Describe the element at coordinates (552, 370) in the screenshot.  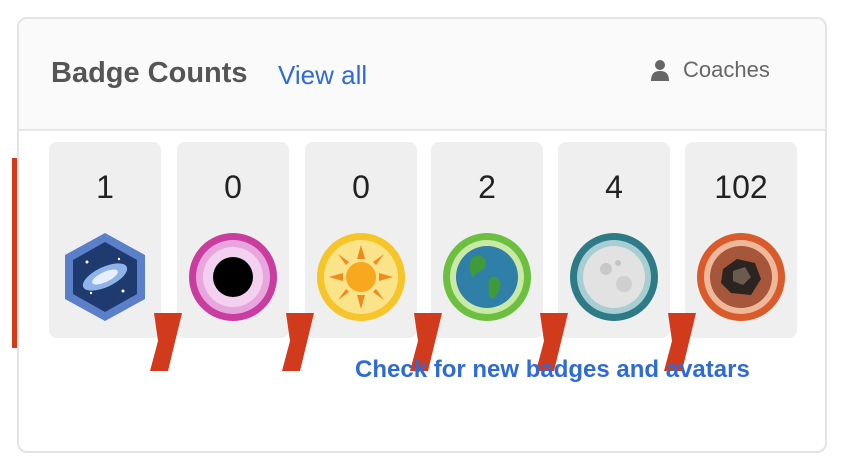
I see `check-new-badges-link: Check for new badges and avatars` at that location.